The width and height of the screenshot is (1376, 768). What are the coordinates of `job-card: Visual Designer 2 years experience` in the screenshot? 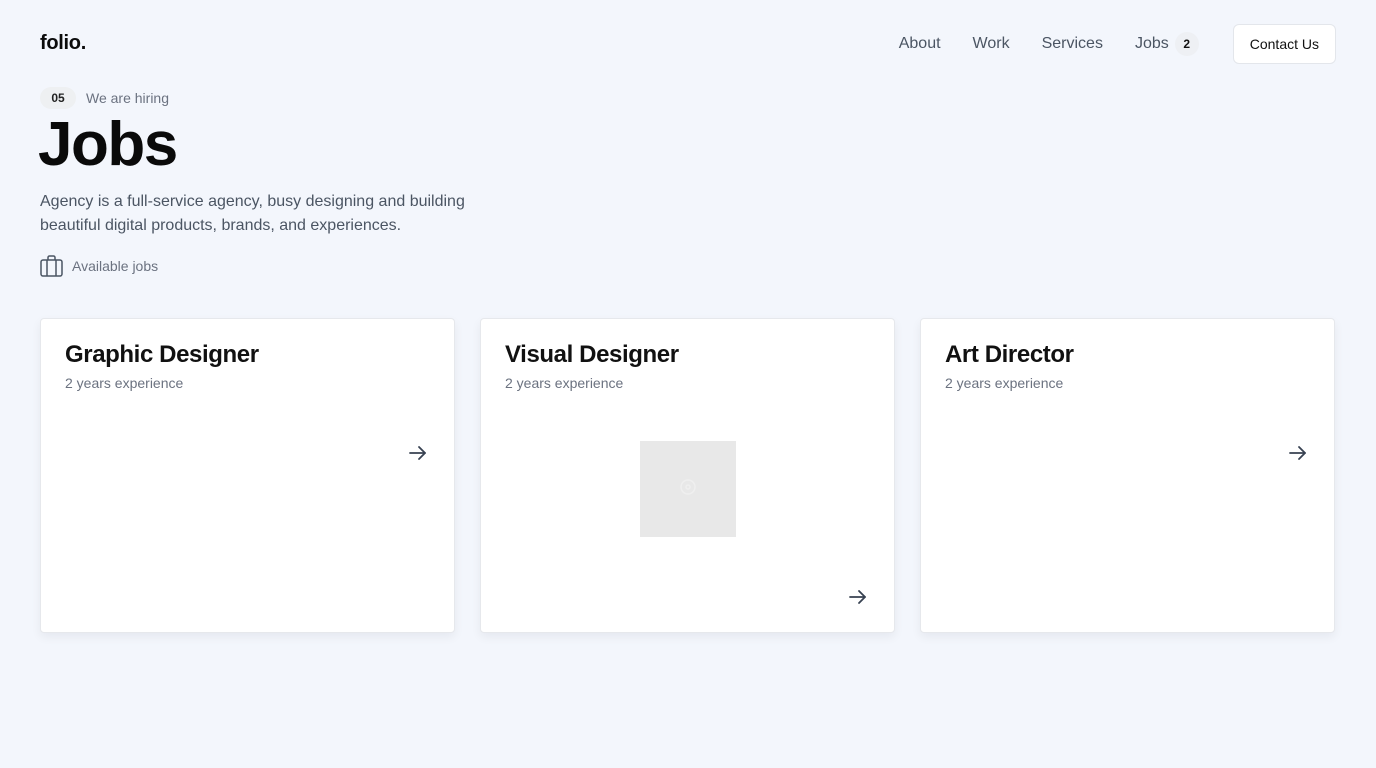 It's located at (687, 475).